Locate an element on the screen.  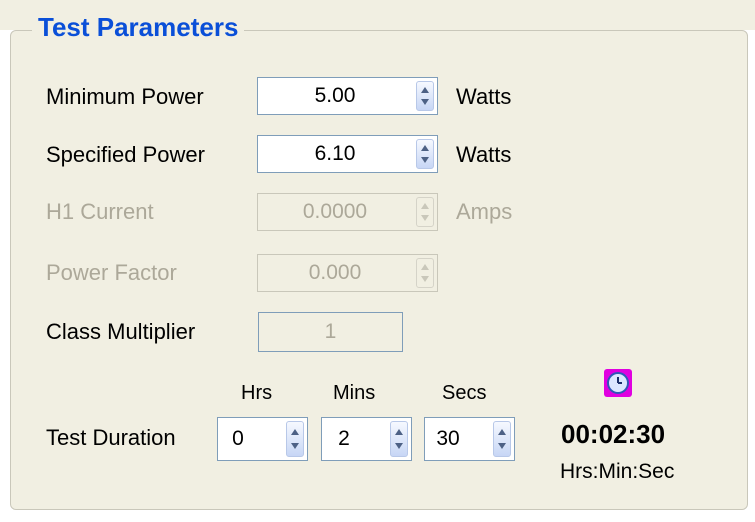
class-multiplier-label: Class Multiplier is located at coordinates (121, 331).